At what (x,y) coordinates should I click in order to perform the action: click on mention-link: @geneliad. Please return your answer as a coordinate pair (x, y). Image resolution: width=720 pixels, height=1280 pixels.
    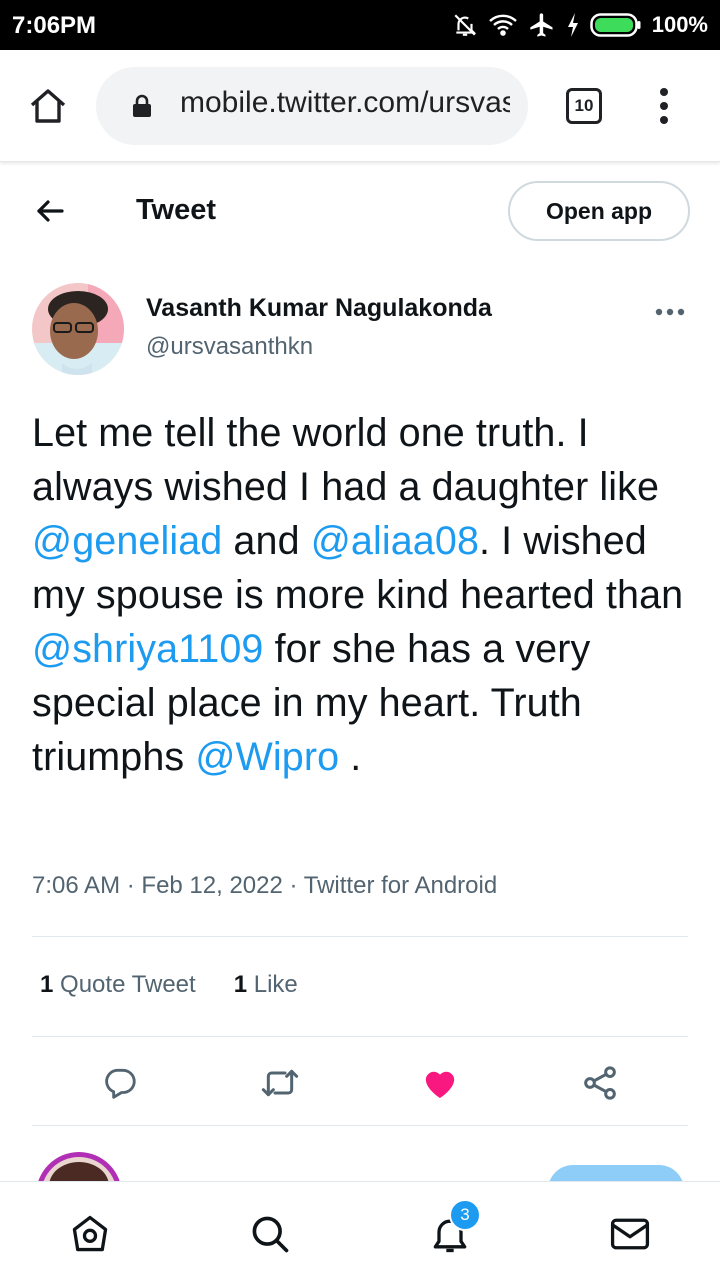
    Looking at the image, I should click on (127, 541).